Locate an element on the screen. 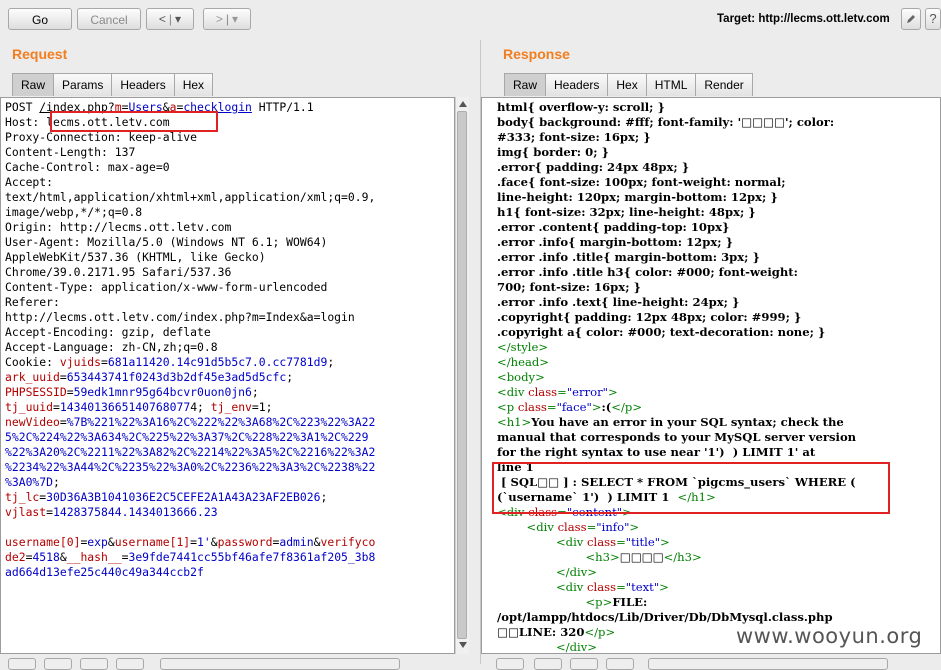  response-tab-hex: Hex is located at coordinates (627, 84).